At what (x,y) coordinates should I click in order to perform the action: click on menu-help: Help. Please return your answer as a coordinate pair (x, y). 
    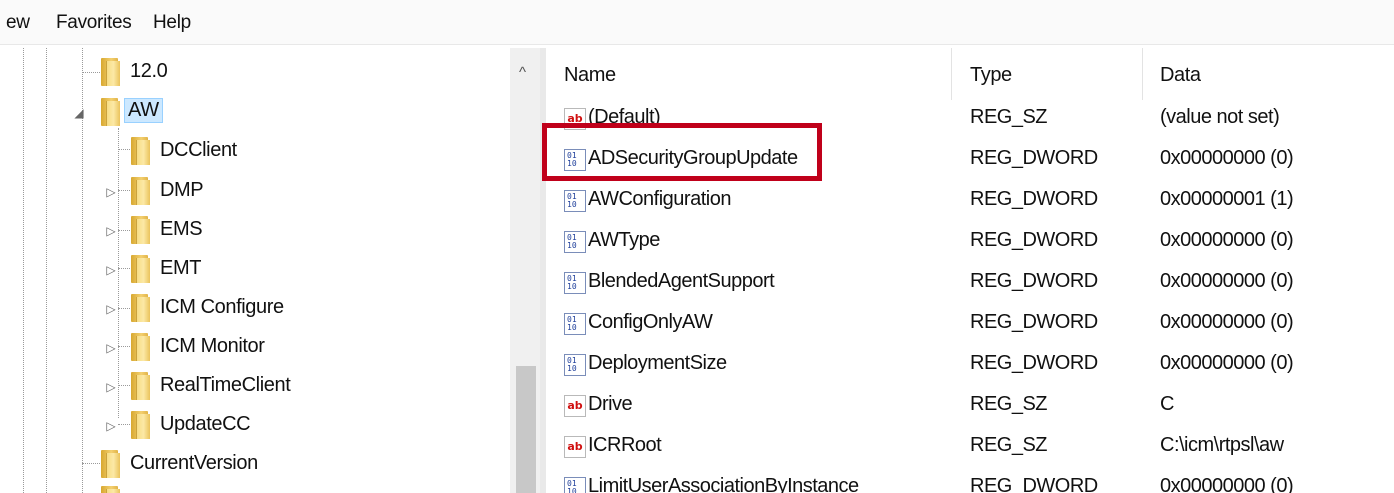
    Looking at the image, I should click on (172, 23).